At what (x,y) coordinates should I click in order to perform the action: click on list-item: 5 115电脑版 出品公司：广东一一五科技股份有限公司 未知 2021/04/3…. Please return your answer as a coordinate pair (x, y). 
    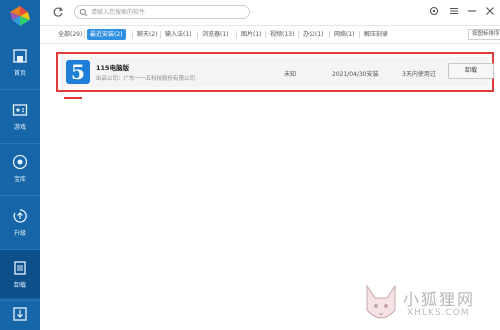
    Looking at the image, I should click on (275, 72).